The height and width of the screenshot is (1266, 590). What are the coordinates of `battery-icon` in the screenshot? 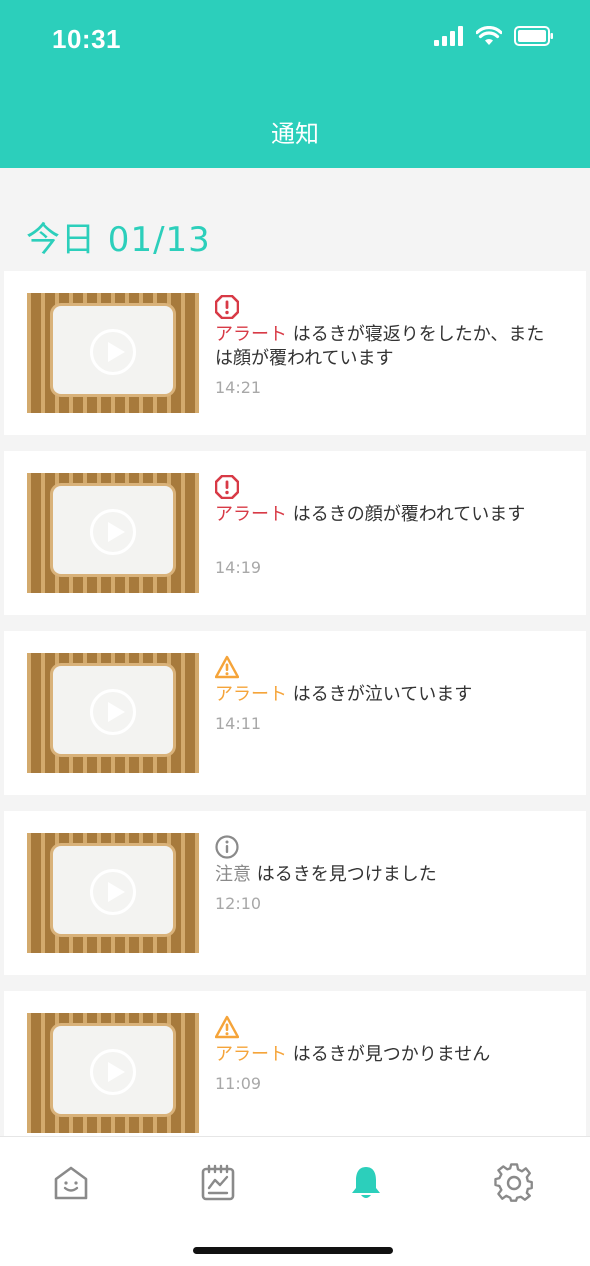 It's located at (533, 36).